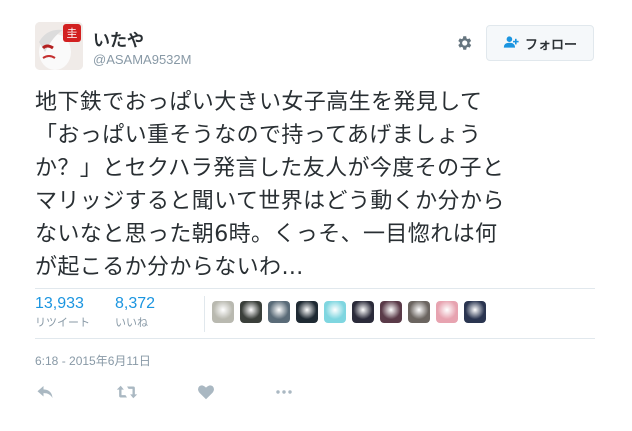  I want to click on svg-text: 圭, so click(72, 33).